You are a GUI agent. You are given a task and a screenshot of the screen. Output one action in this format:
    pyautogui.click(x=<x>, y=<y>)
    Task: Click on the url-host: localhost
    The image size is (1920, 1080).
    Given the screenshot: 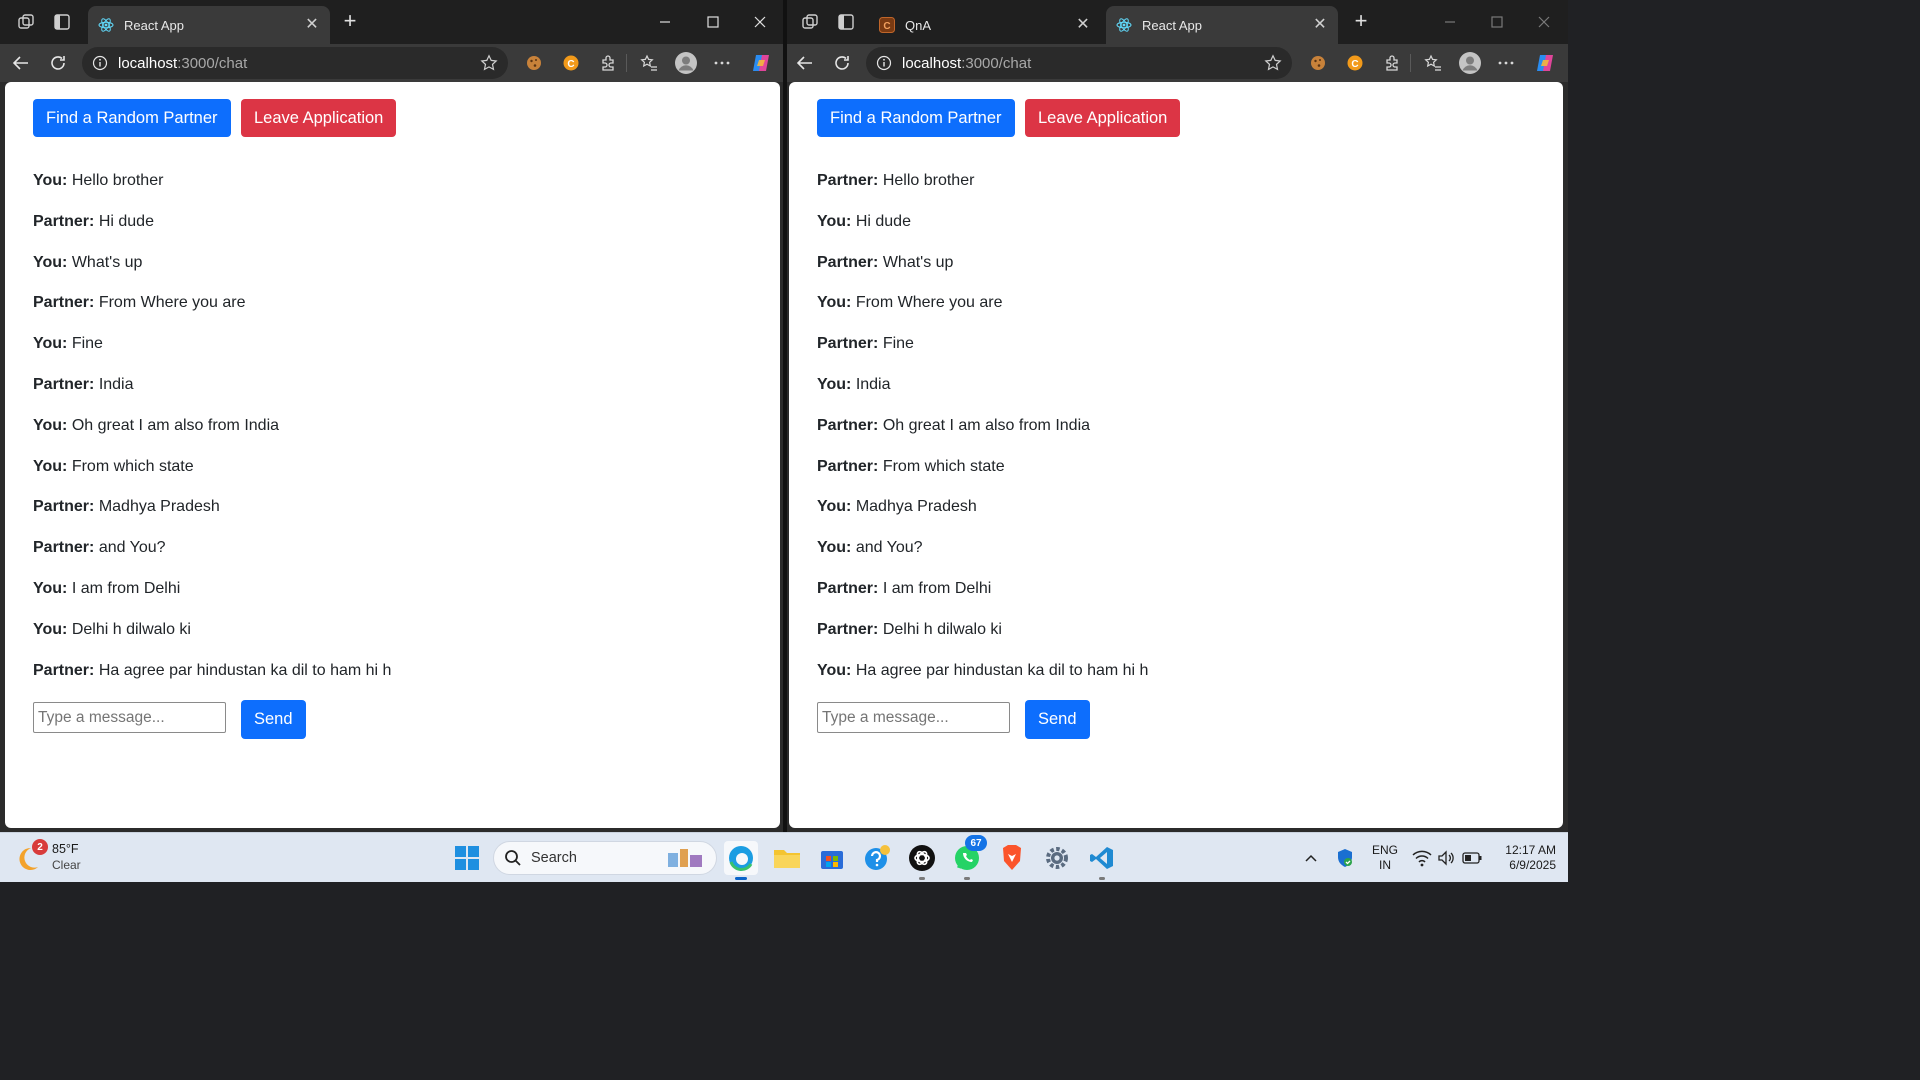 What is the action you would take?
    pyautogui.click(x=932, y=63)
    